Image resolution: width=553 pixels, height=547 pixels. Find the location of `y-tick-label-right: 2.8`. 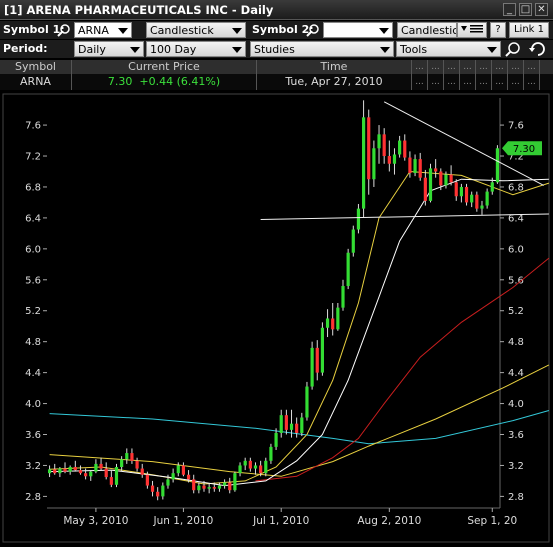

y-tick-label-right: 2.8 is located at coordinates (516, 497).